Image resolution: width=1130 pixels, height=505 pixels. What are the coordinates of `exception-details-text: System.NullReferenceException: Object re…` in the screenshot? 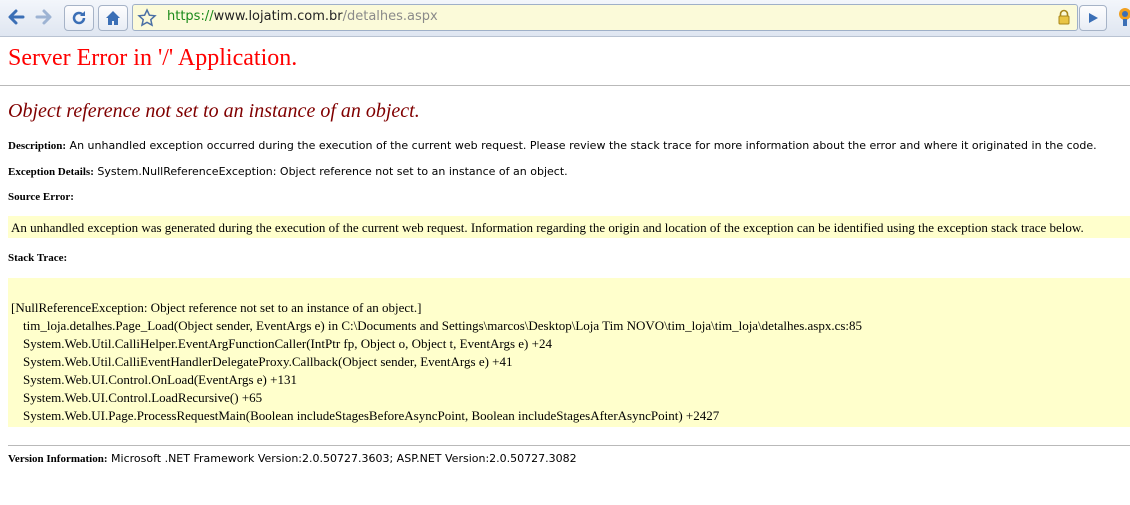 It's located at (332, 171).